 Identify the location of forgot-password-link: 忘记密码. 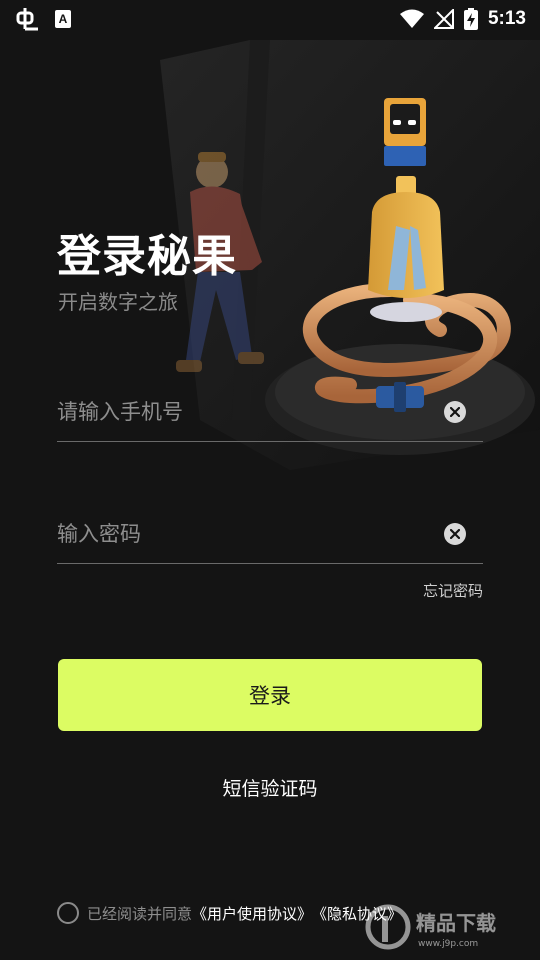
(453, 590).